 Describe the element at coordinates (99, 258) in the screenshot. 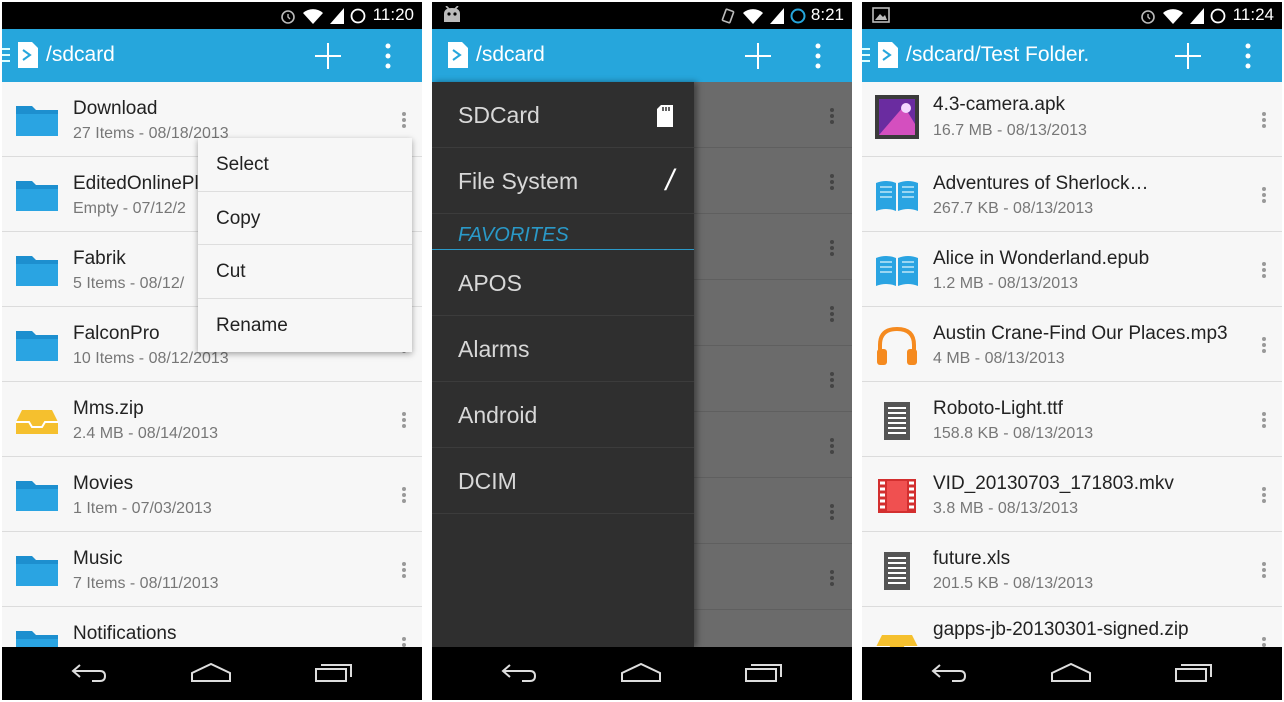

I see `item-name: Fabrik` at that location.